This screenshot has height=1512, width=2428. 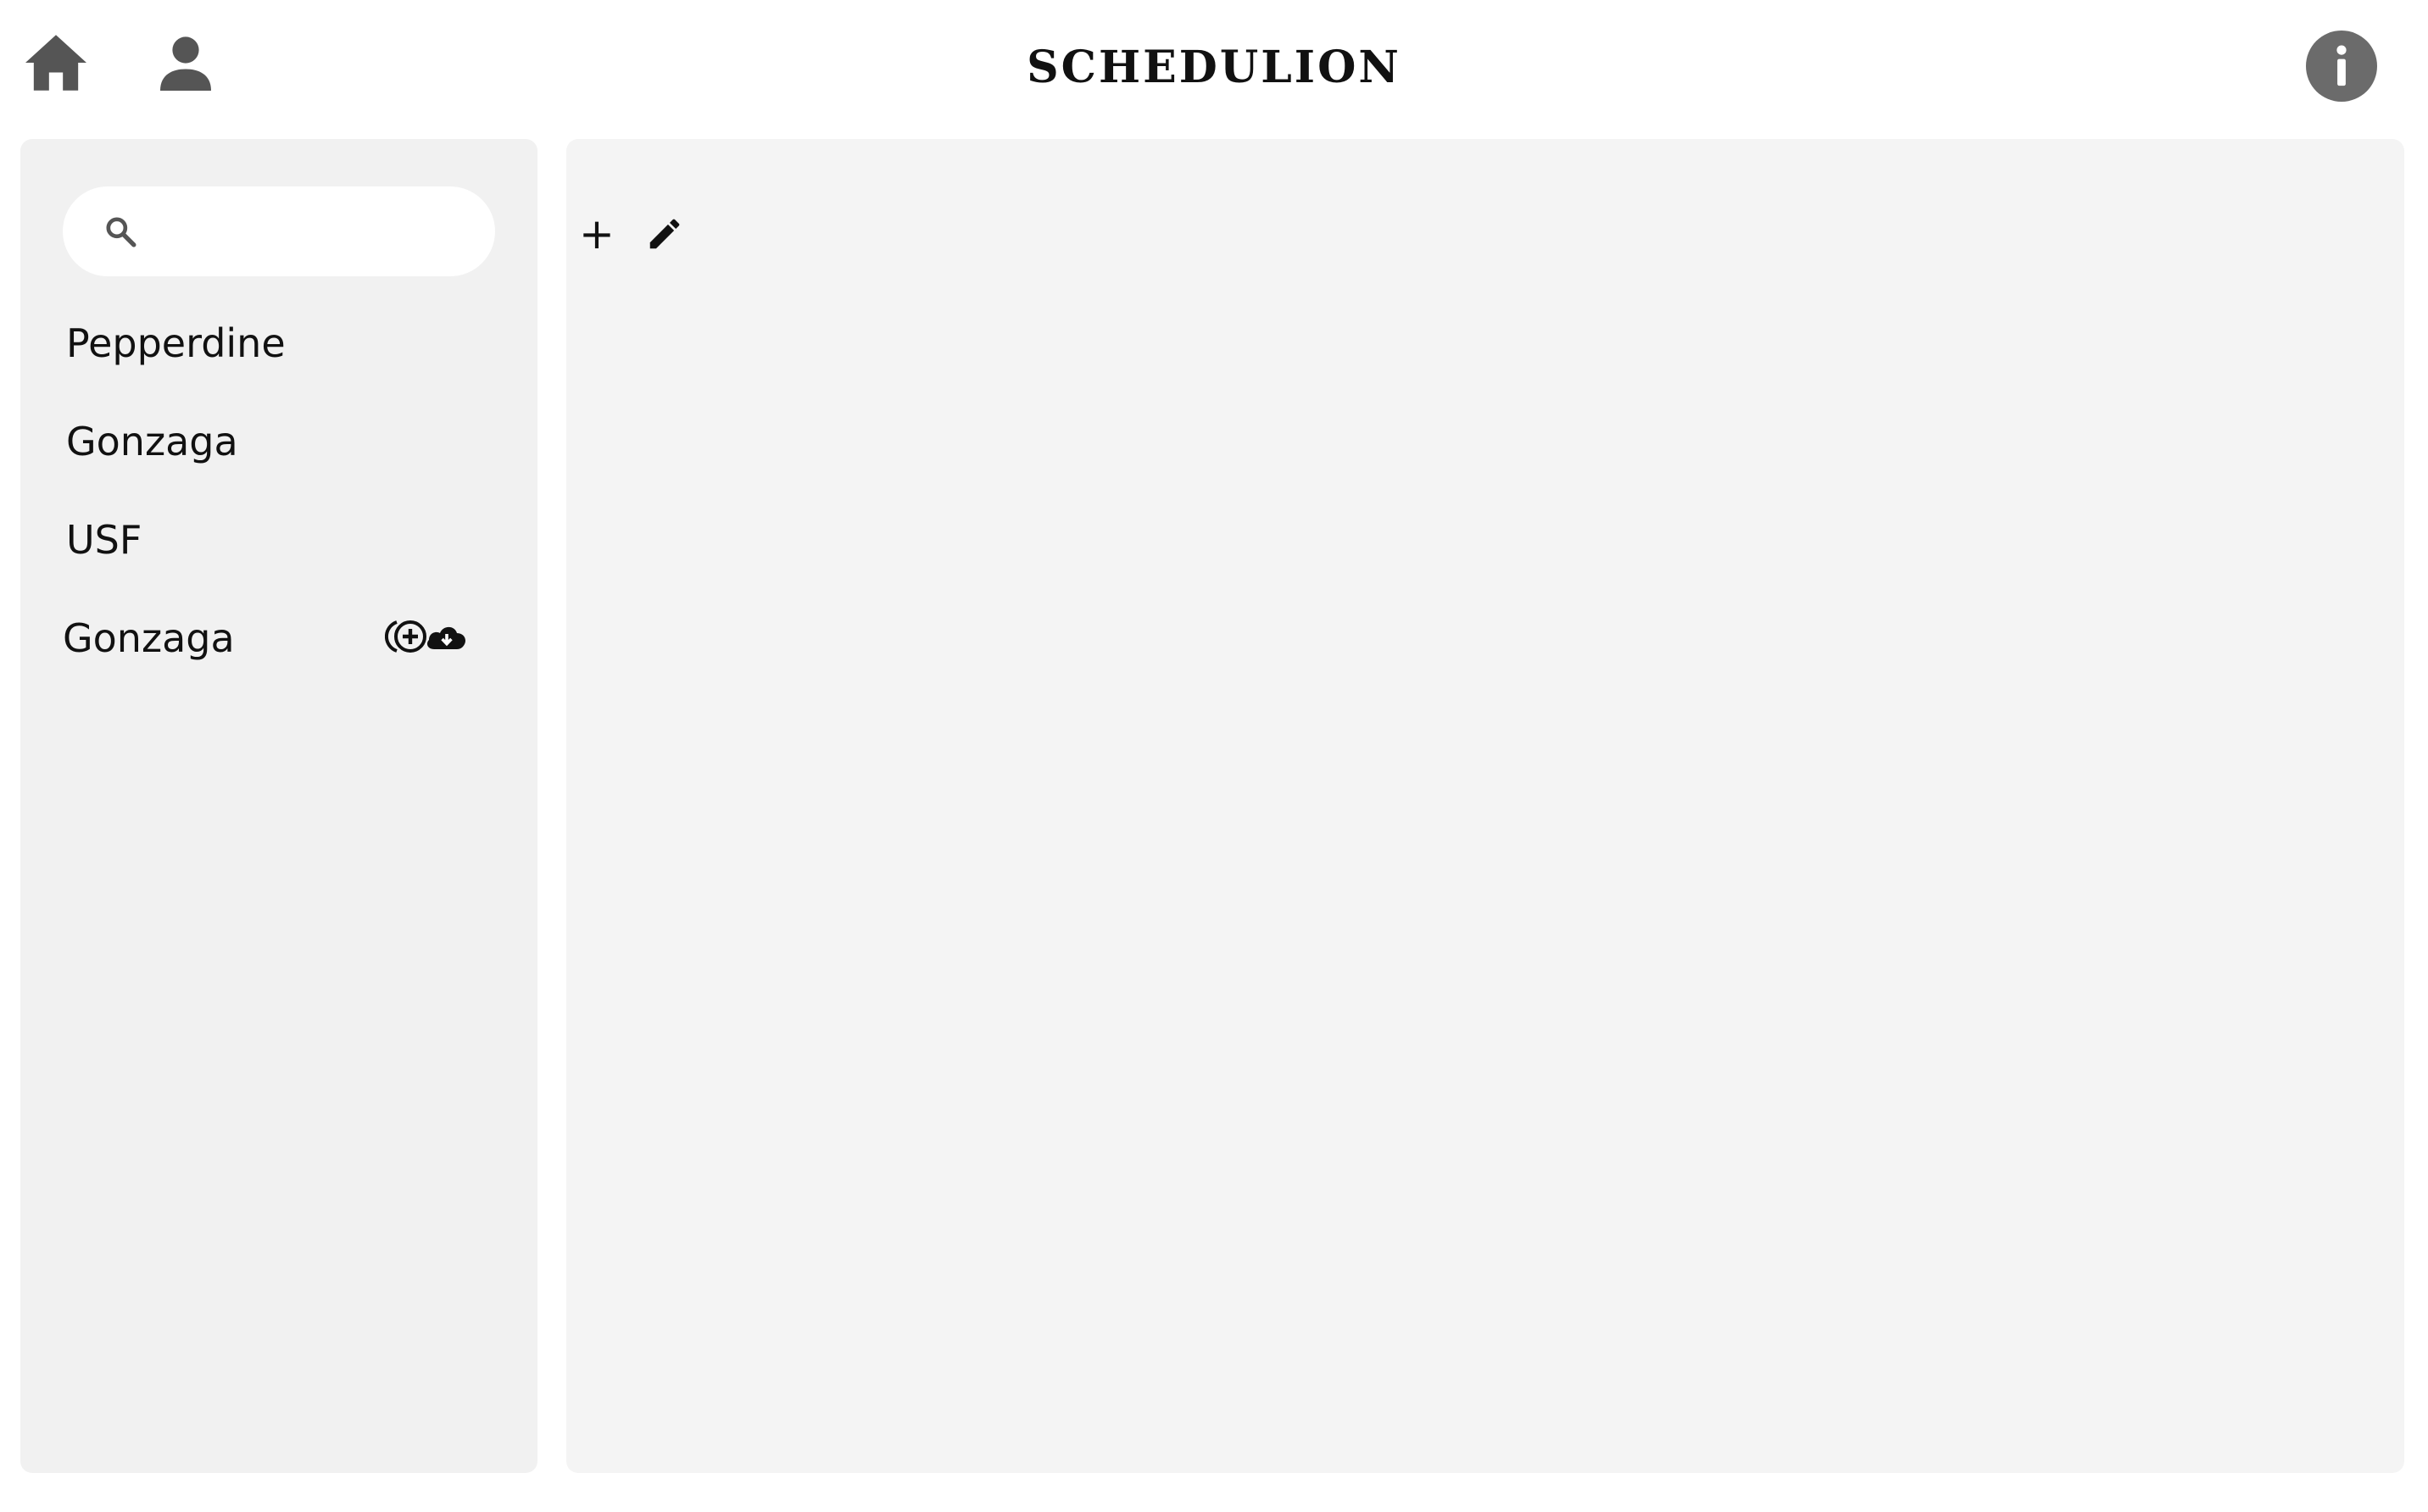 I want to click on search-icon, so click(x=121, y=232).